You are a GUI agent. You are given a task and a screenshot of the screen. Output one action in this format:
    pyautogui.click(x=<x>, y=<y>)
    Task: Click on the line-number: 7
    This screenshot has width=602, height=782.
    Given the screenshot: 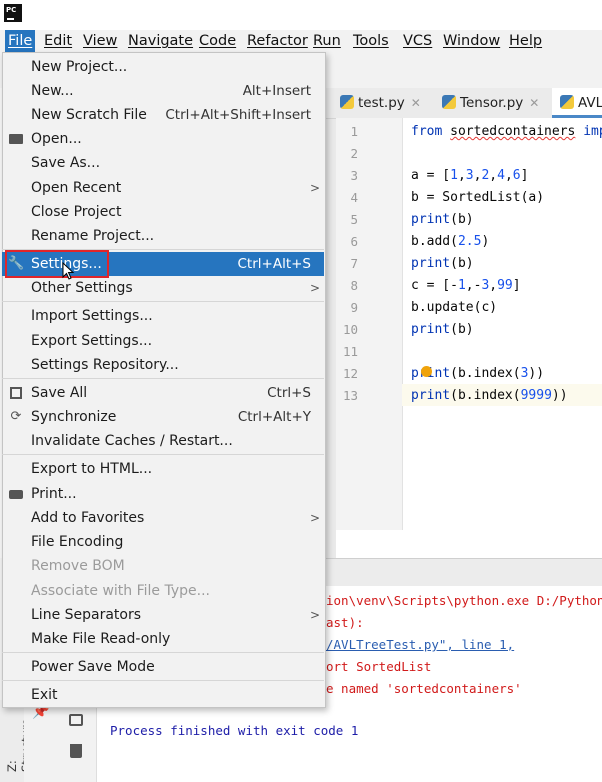 What is the action you would take?
    pyautogui.click(x=354, y=263)
    